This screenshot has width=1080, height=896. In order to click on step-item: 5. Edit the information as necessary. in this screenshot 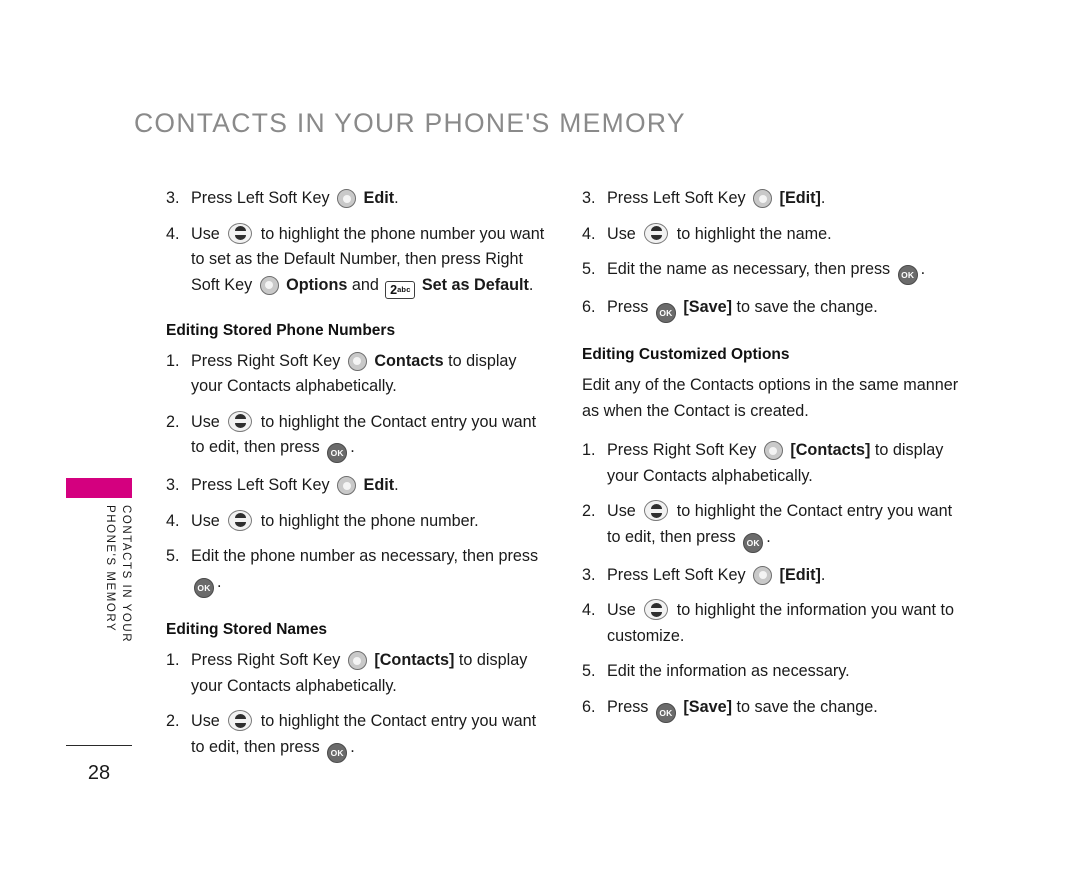, I will do `click(772, 672)`.